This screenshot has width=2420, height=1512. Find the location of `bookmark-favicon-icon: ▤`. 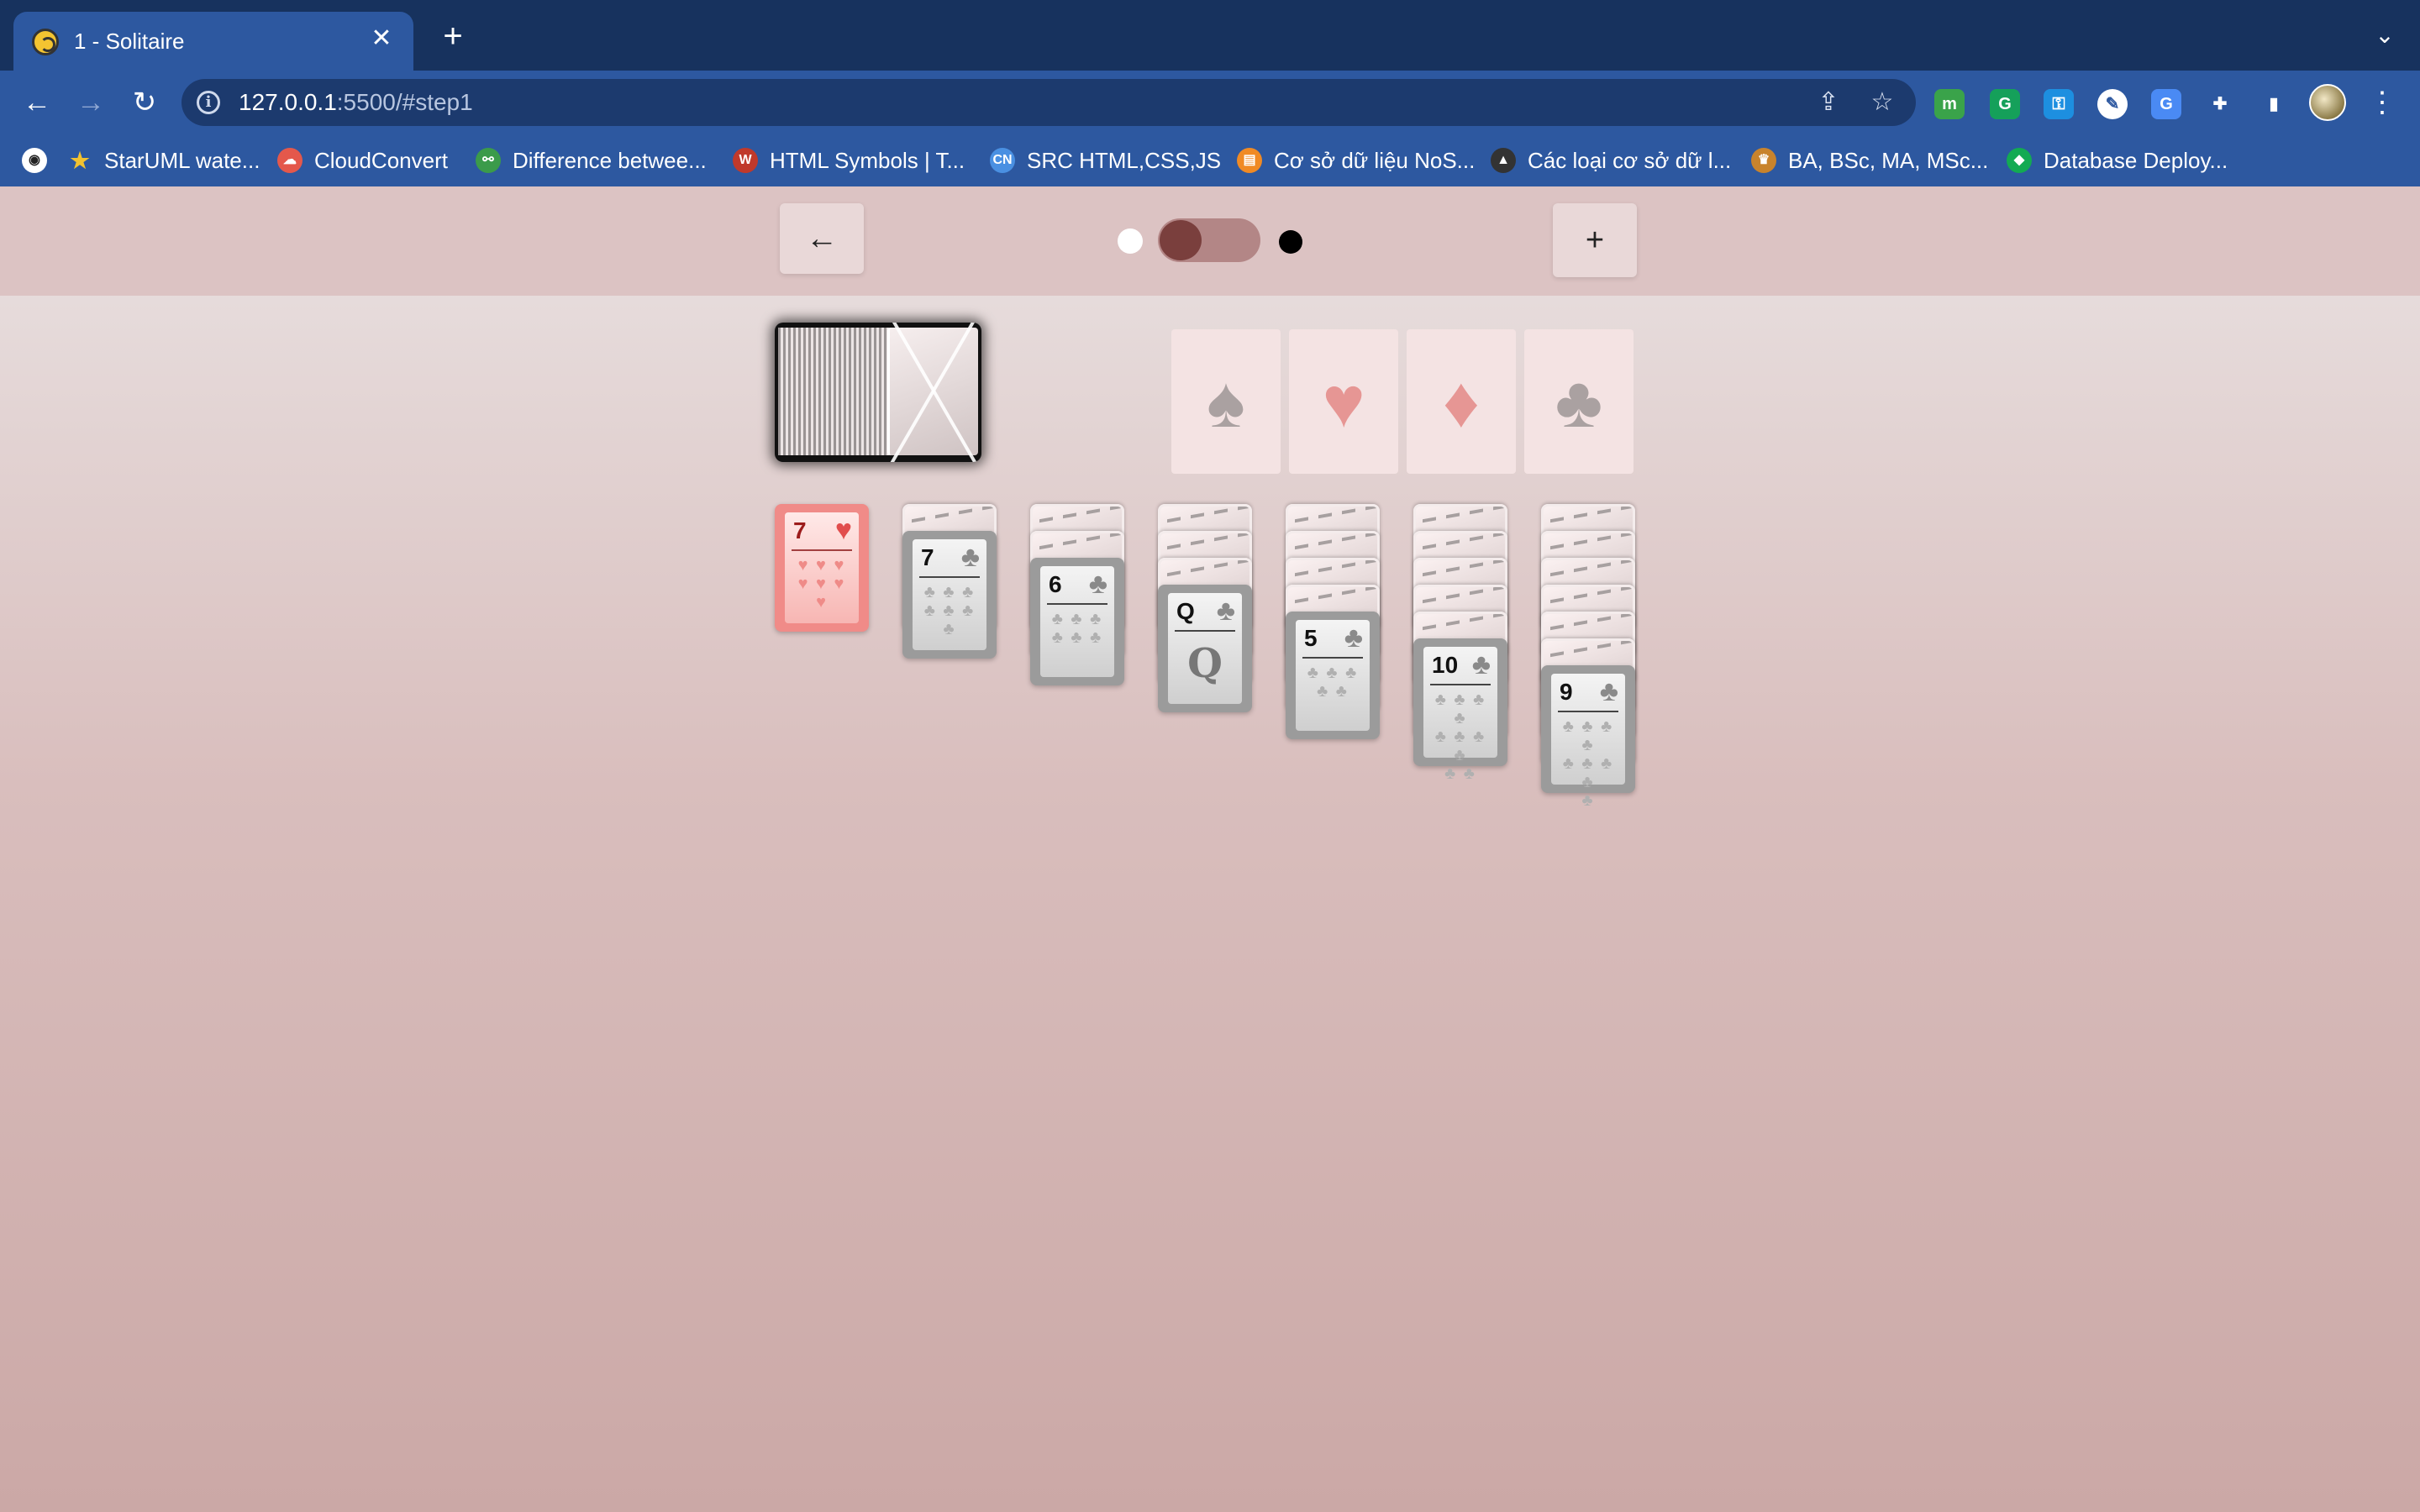

bookmark-favicon-icon: ▤ is located at coordinates (1249, 160).